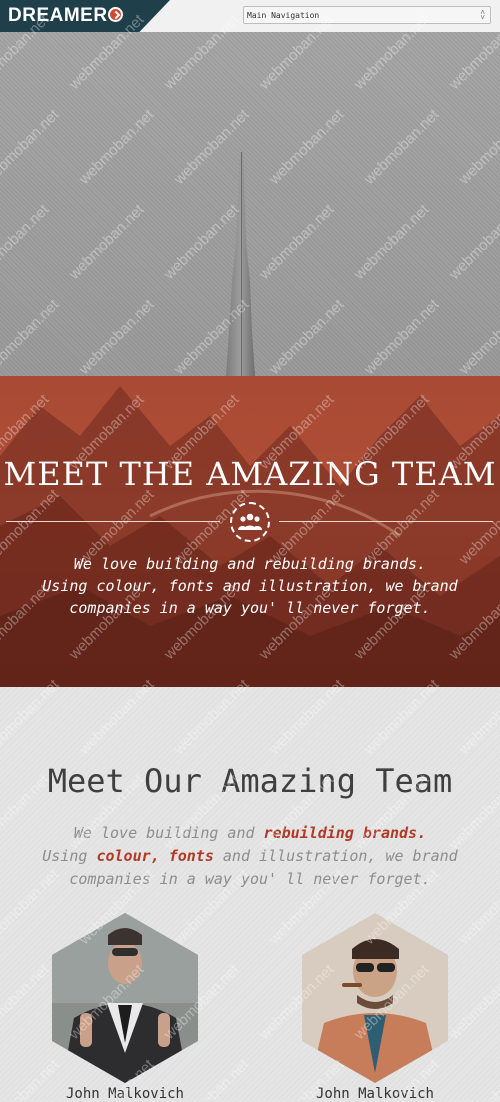 The height and width of the screenshot is (1102, 500). What do you see at coordinates (240, 264) in the screenshot?
I see `tower-image` at bounding box center [240, 264].